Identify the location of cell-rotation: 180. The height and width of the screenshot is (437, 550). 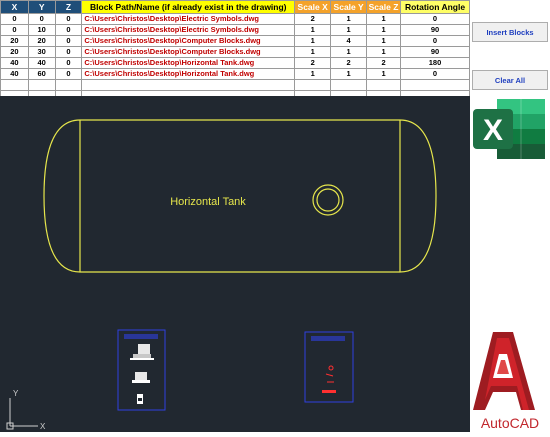
(435, 63).